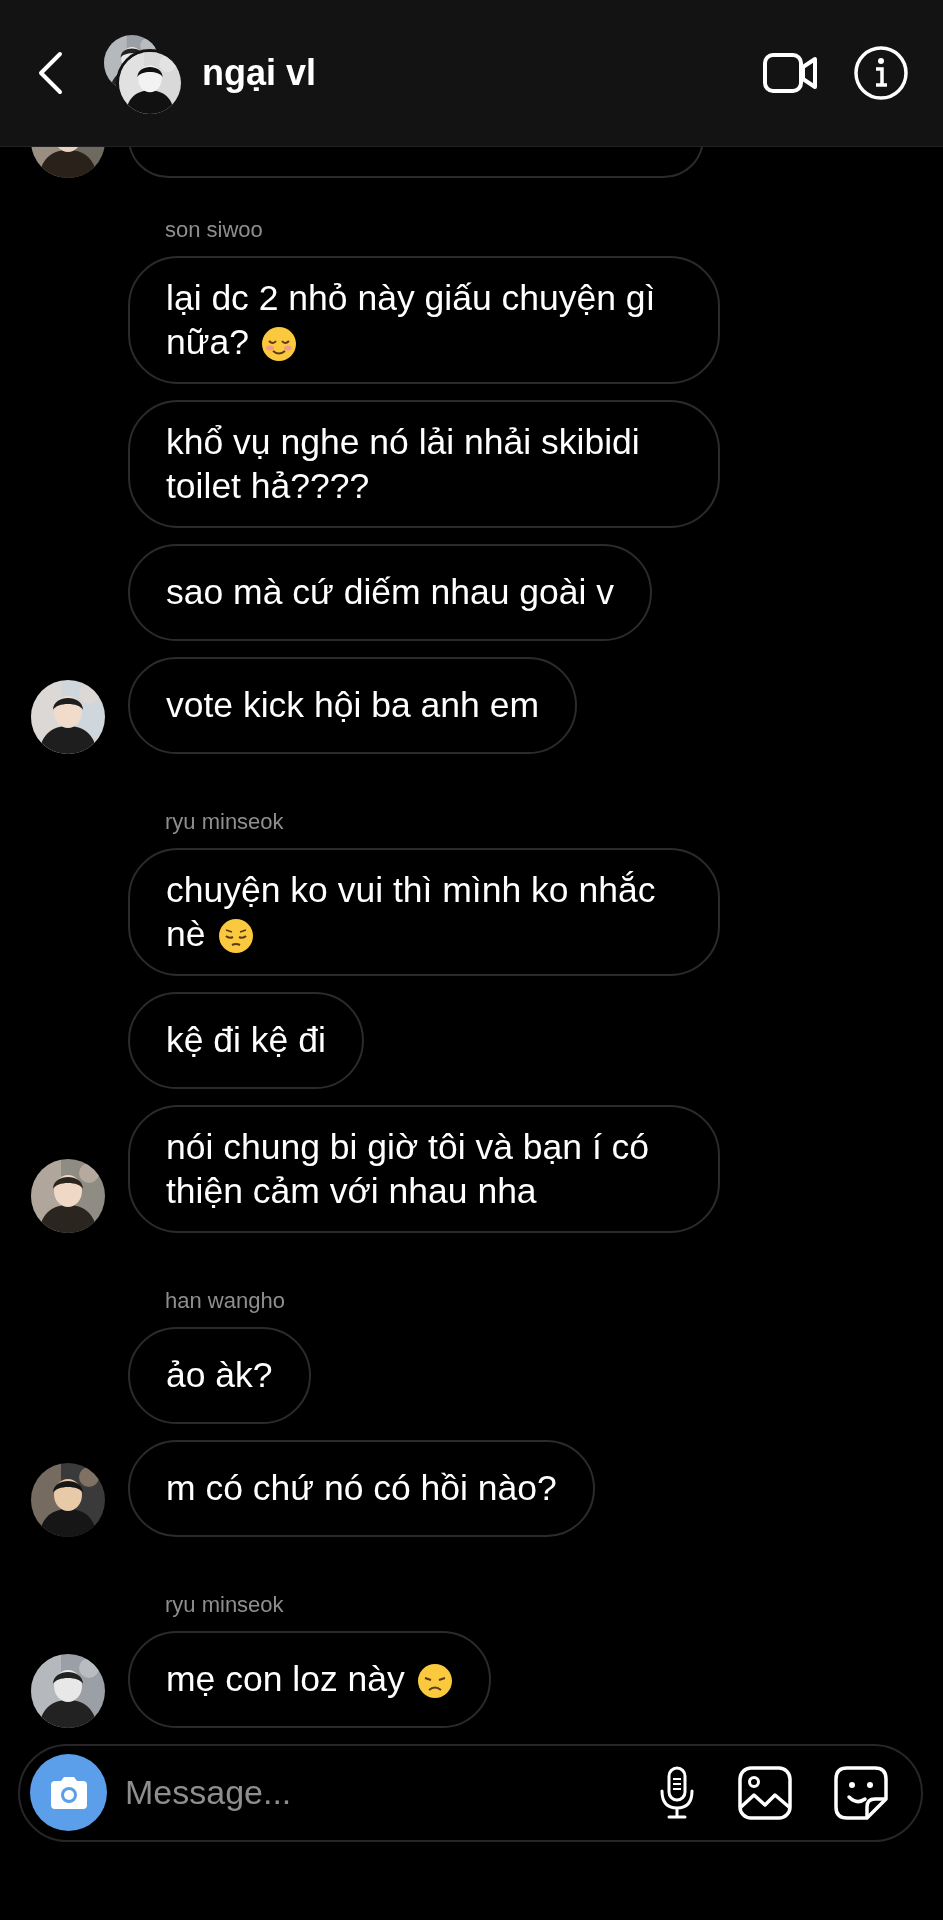 The height and width of the screenshot is (1920, 943). What do you see at coordinates (411, 911) in the screenshot?
I see `message-text: chuyện ko vui thì mình ko nhắc nè` at bounding box center [411, 911].